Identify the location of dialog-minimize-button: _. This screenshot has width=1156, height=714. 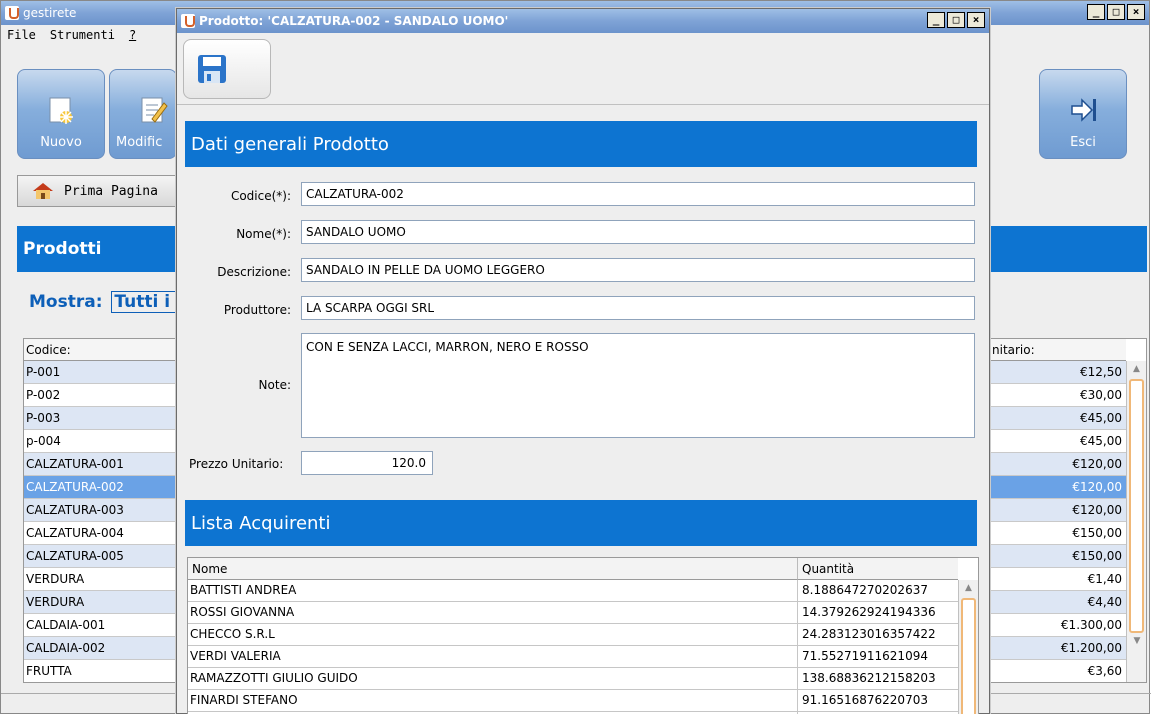
(936, 20).